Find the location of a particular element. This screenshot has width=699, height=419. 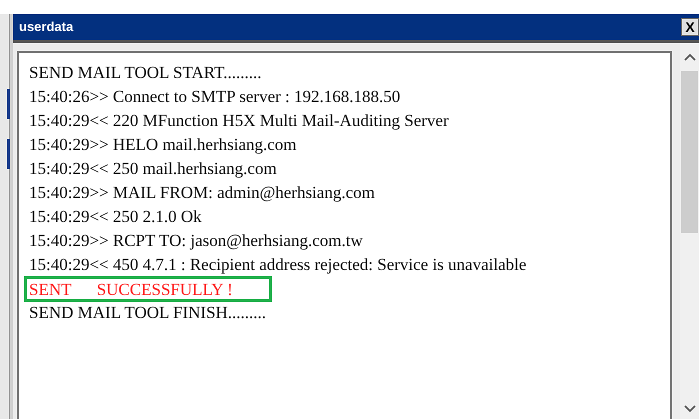

scrollbar is located at coordinates (689, 231).